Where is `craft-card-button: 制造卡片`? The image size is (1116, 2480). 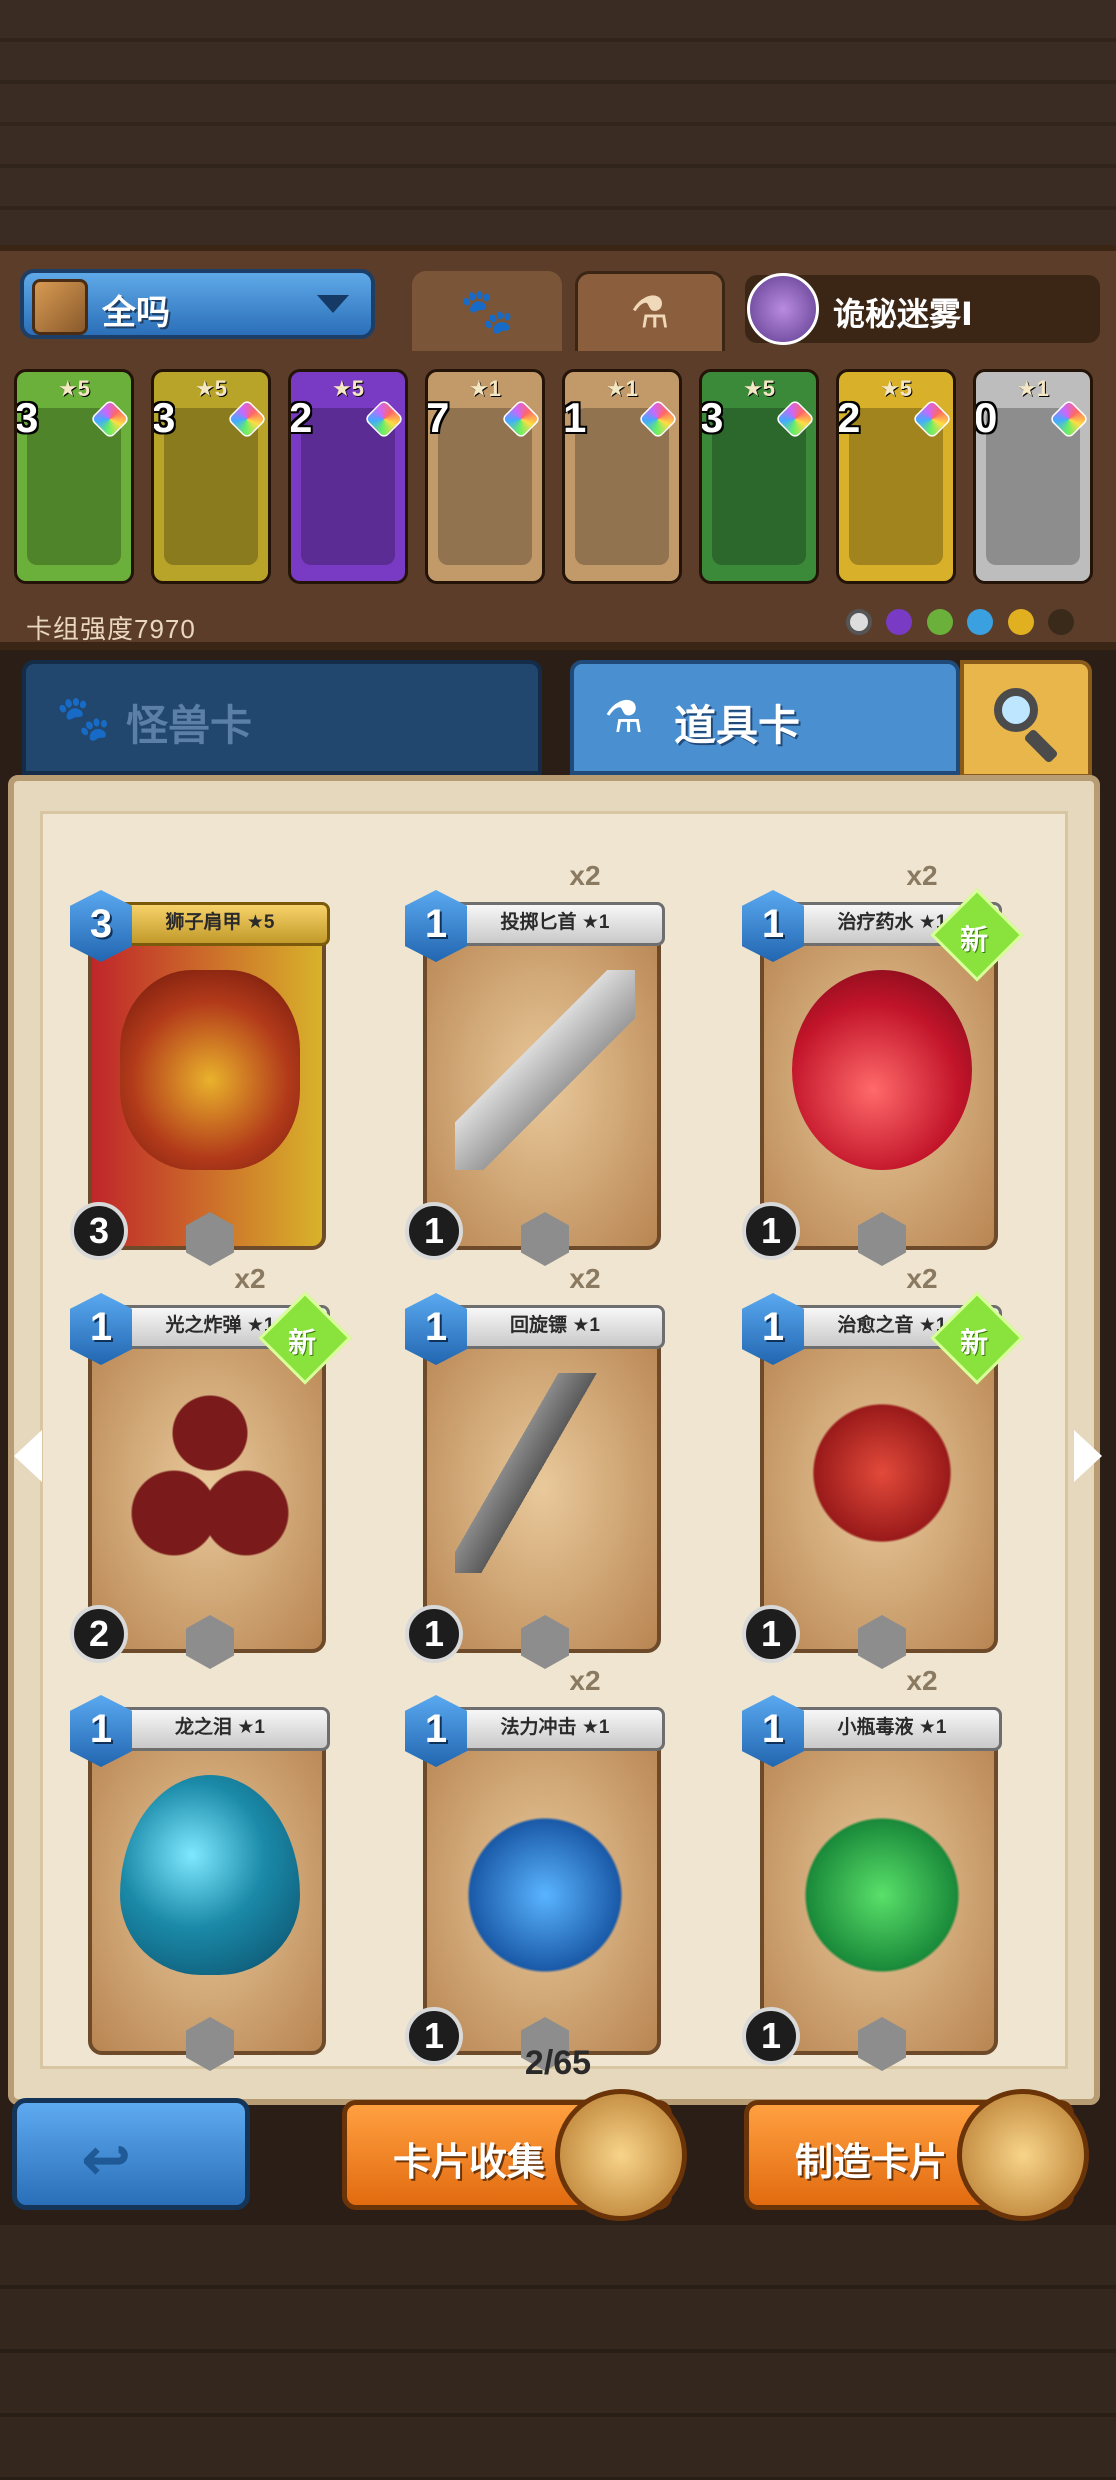
craft-card-button: 制造卡片 is located at coordinates (916, 2155).